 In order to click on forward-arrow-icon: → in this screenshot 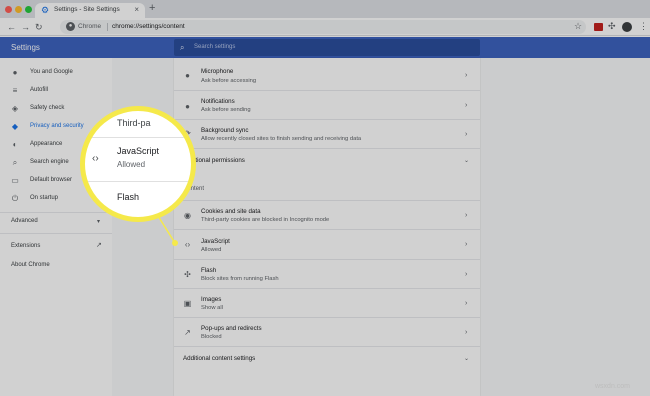, I will do `click(25, 27)`.